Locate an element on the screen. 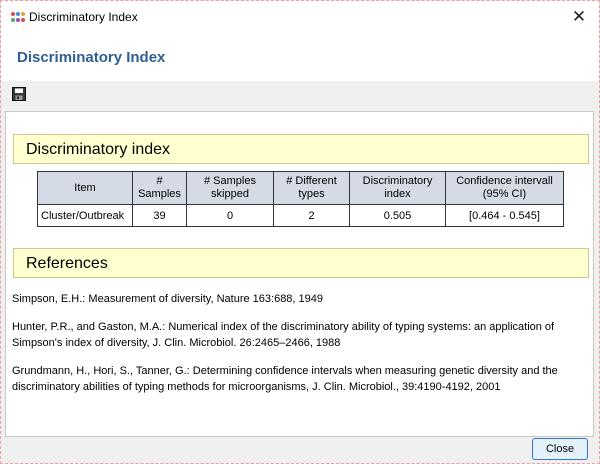 The width and height of the screenshot is (600, 464). column-header-samples: # Samples is located at coordinates (159, 188).